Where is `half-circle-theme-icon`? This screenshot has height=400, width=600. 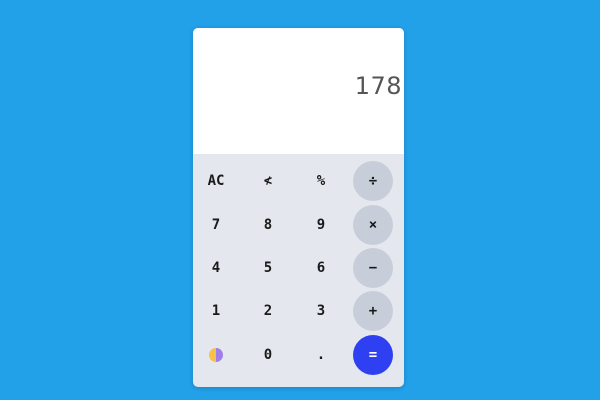
half-circle-theme-icon is located at coordinates (216, 355).